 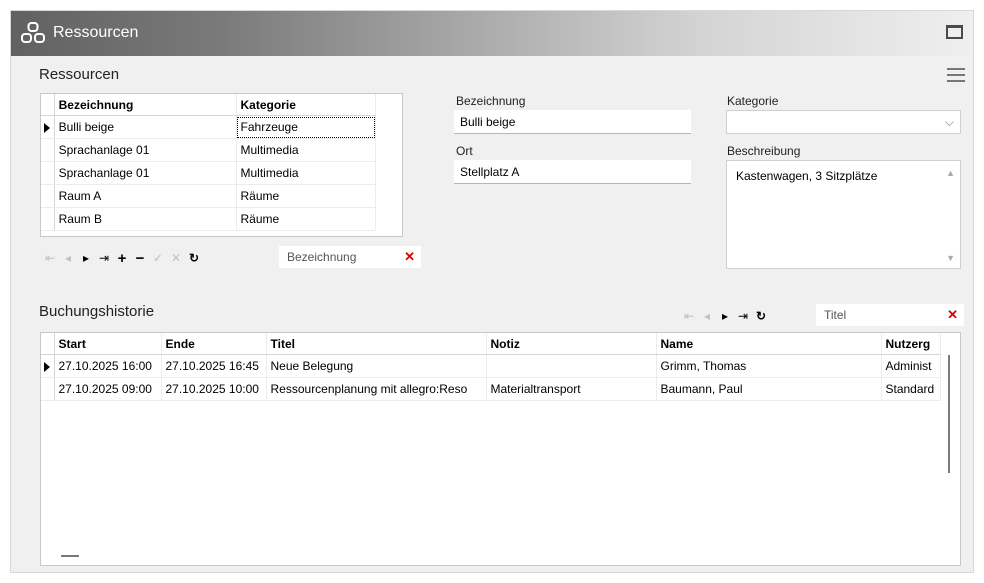 What do you see at coordinates (911, 389) in the screenshot?
I see `table-cell: Standard` at bounding box center [911, 389].